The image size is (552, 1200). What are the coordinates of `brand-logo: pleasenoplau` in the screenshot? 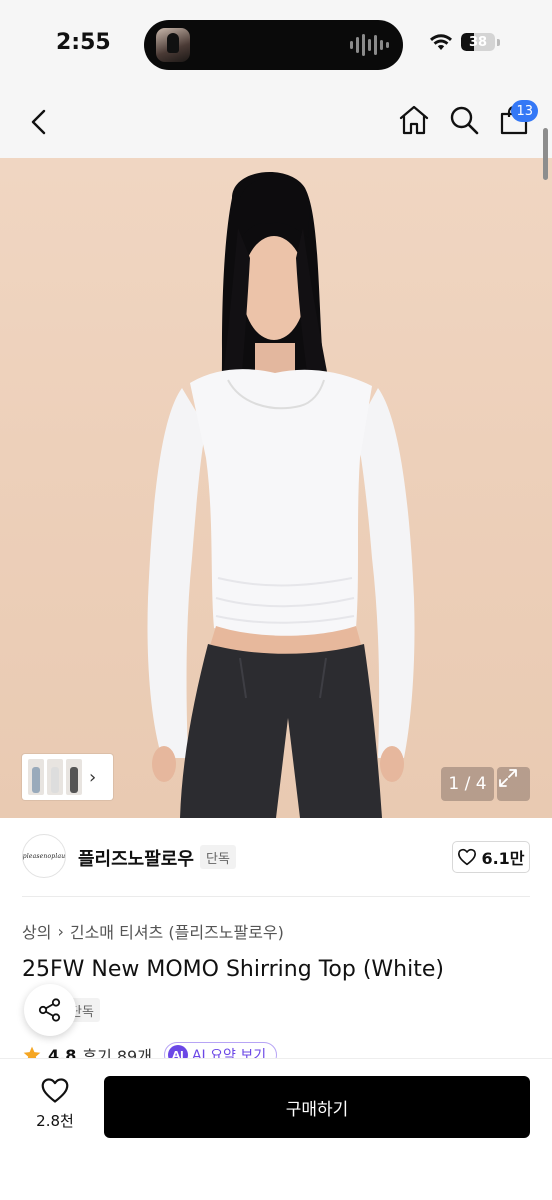 It's located at (44, 856).